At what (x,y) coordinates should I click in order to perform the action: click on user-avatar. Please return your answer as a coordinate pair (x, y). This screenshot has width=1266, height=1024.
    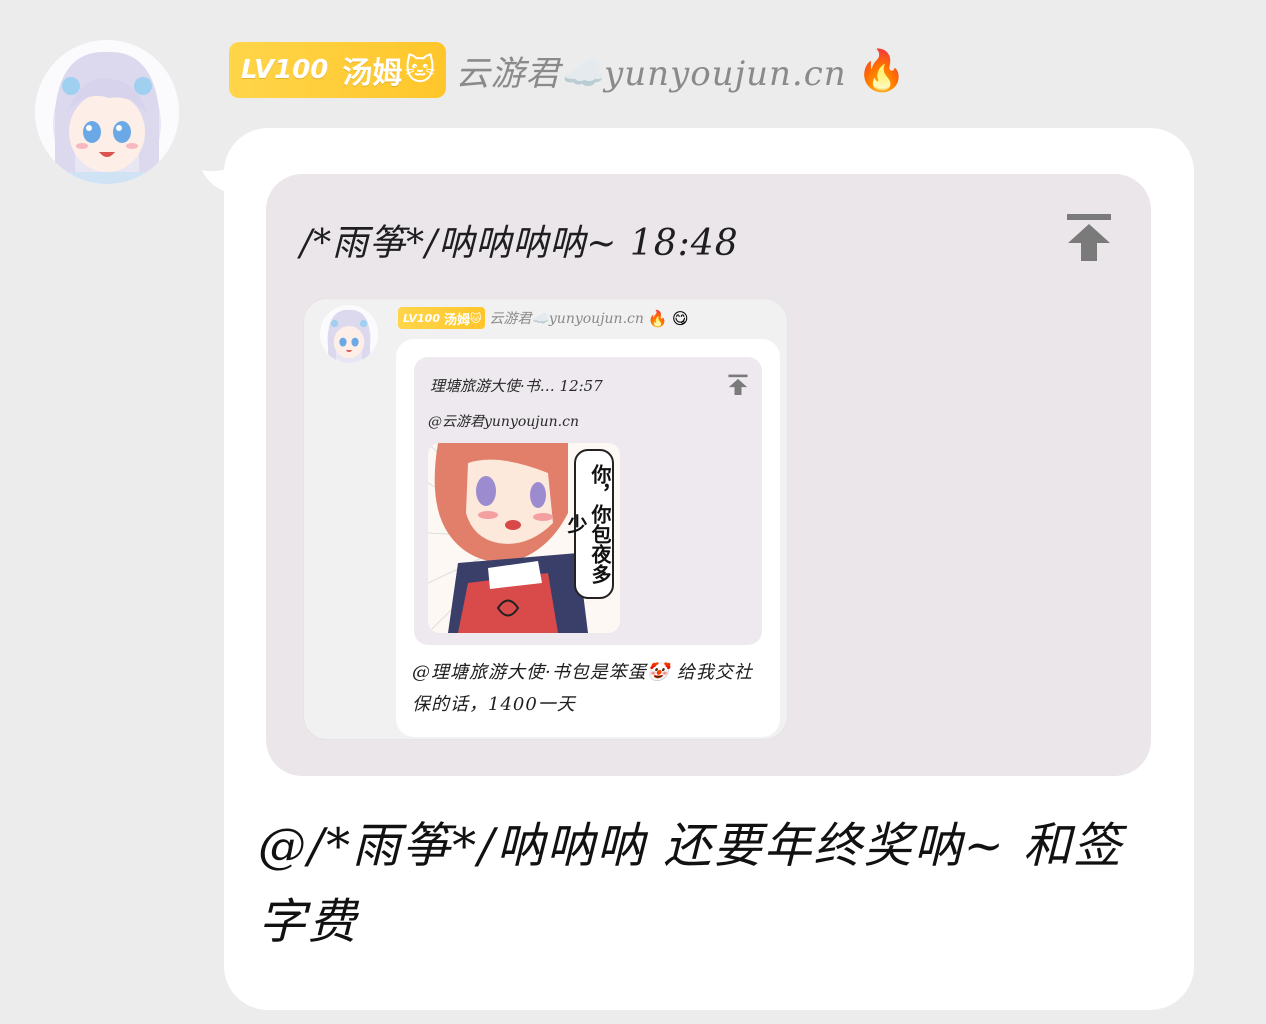
    Looking at the image, I should click on (107, 112).